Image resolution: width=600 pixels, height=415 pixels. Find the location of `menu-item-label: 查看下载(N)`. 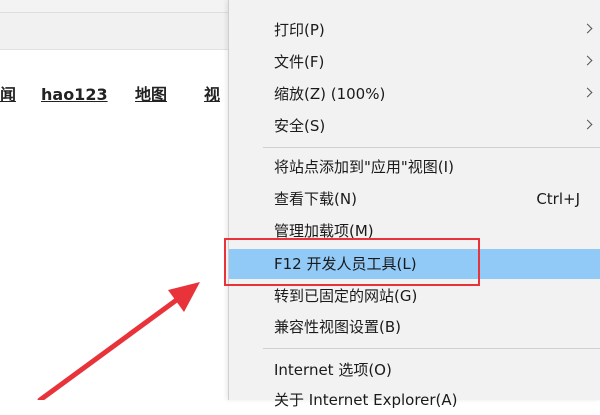

menu-item-label: 查看下载(N) is located at coordinates (315, 199).